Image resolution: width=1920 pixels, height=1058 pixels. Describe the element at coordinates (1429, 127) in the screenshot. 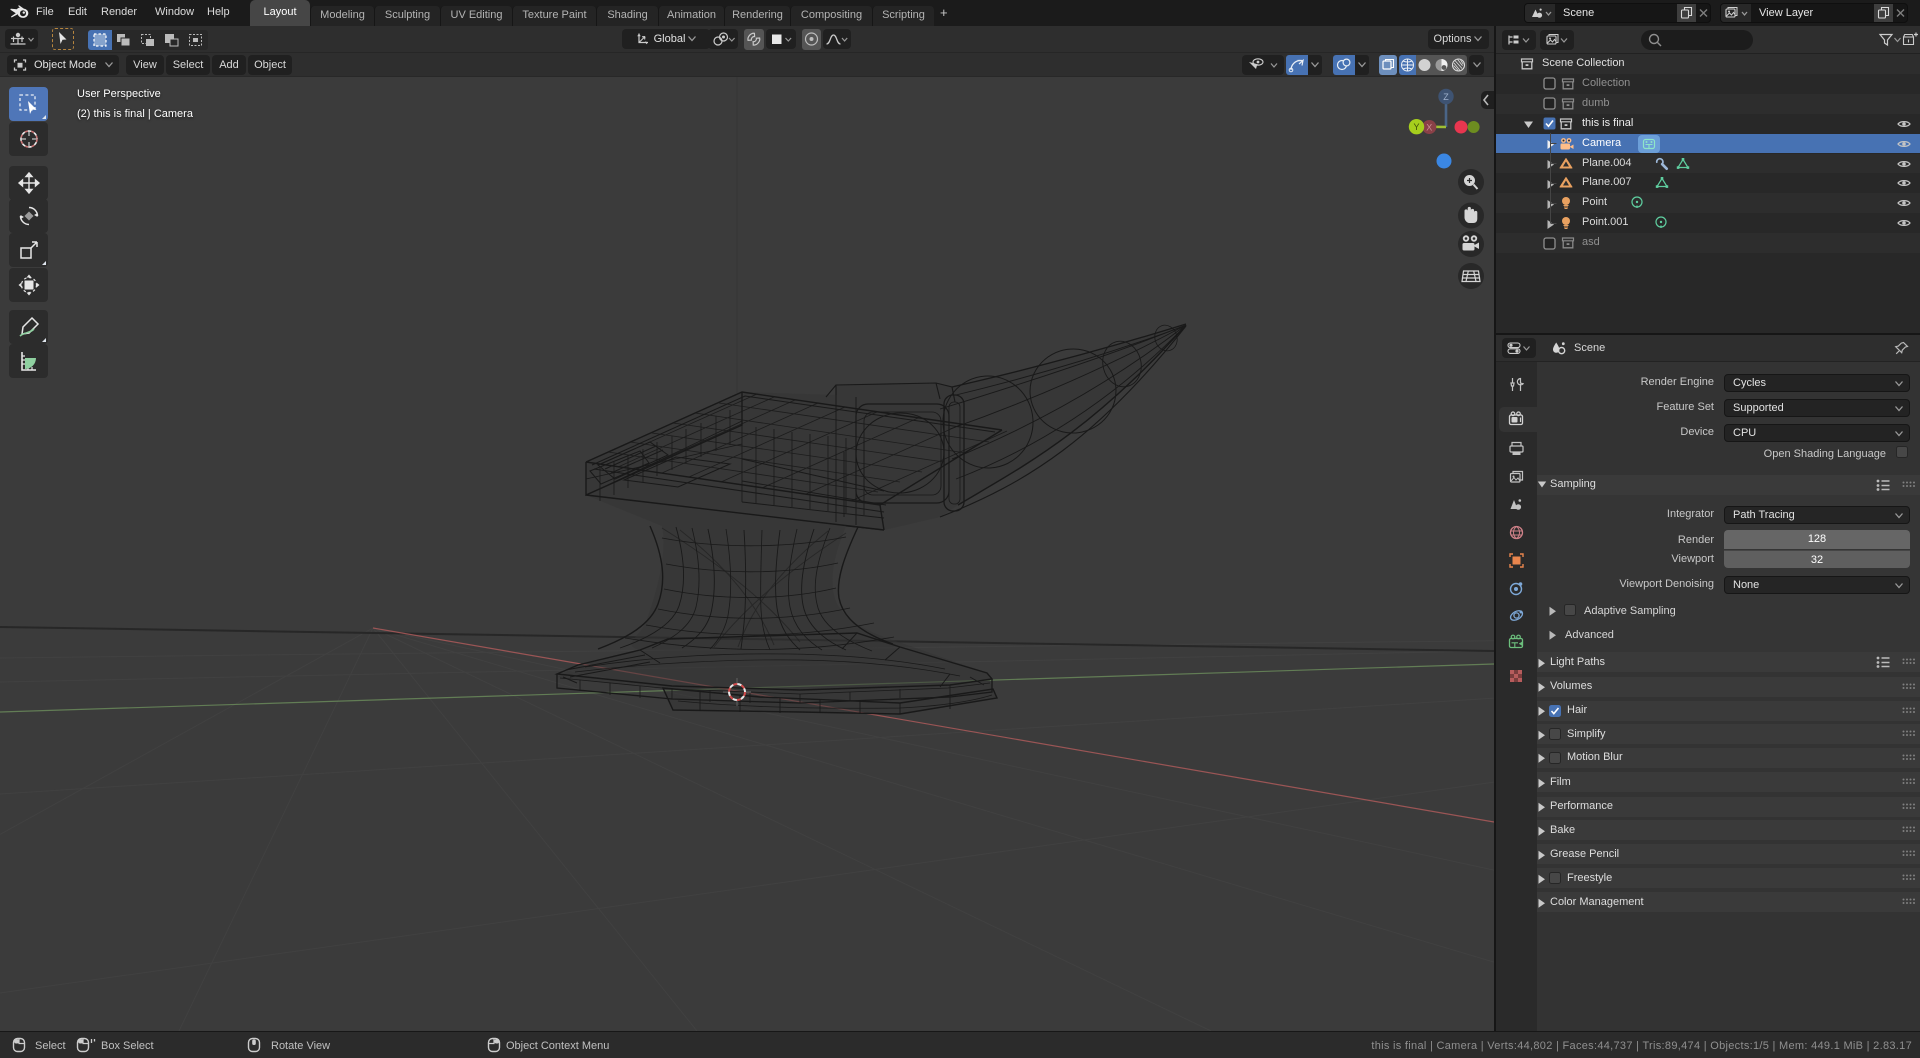

I see `svg-text: X` at that location.